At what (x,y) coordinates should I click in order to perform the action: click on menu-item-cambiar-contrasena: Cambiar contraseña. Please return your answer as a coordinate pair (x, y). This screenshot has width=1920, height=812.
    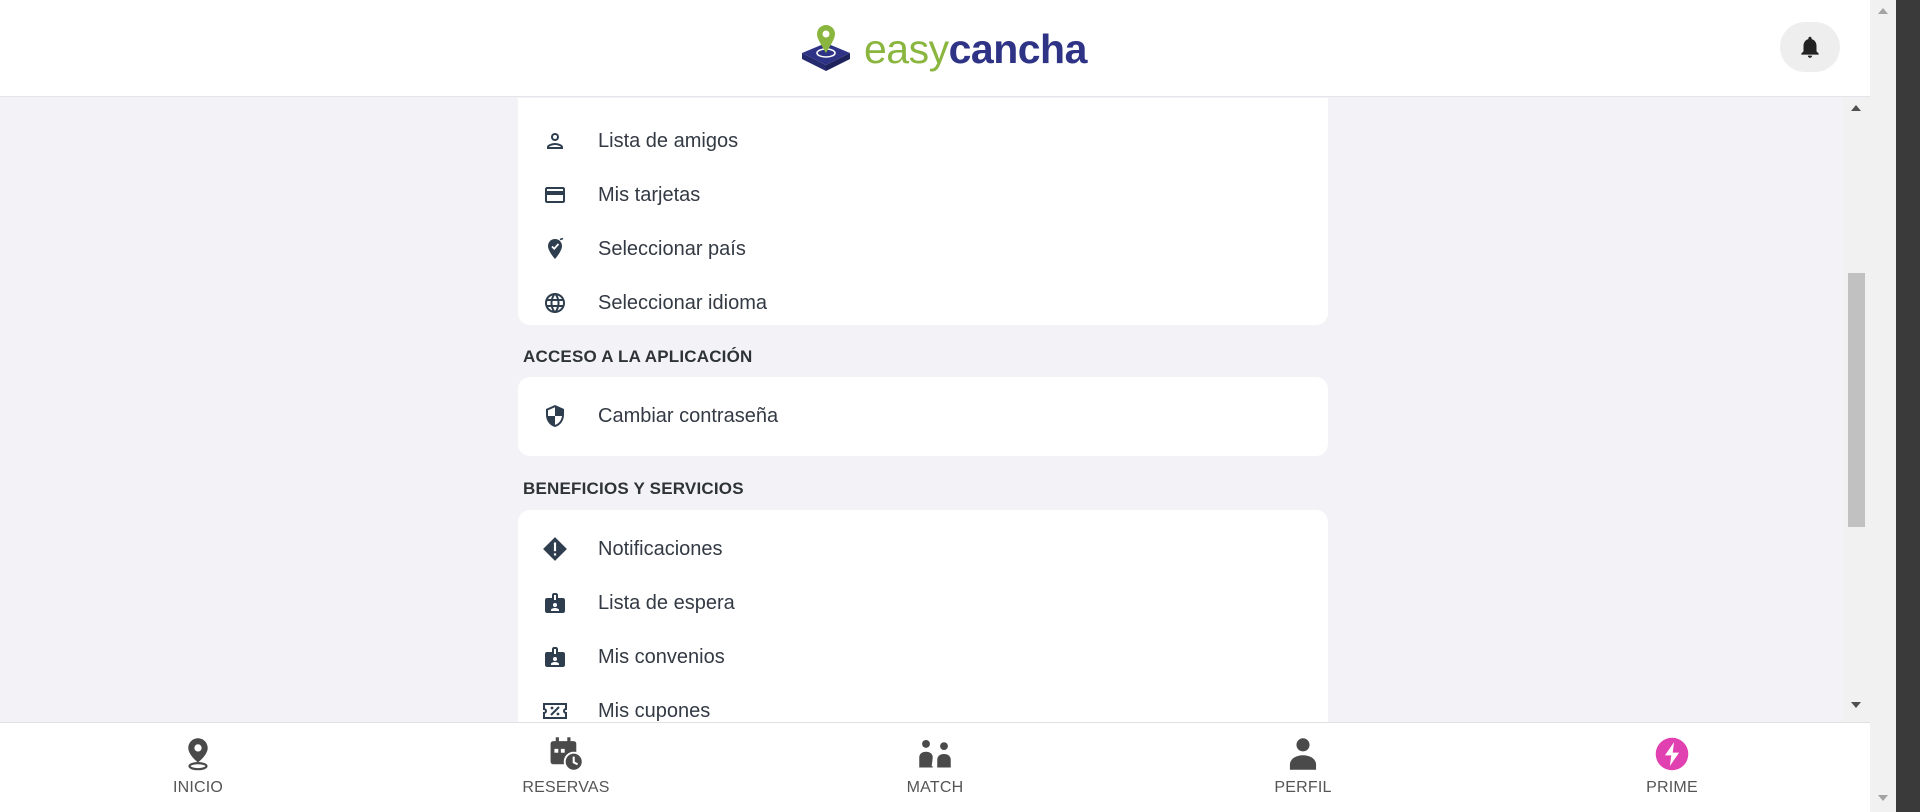
    Looking at the image, I should click on (923, 416).